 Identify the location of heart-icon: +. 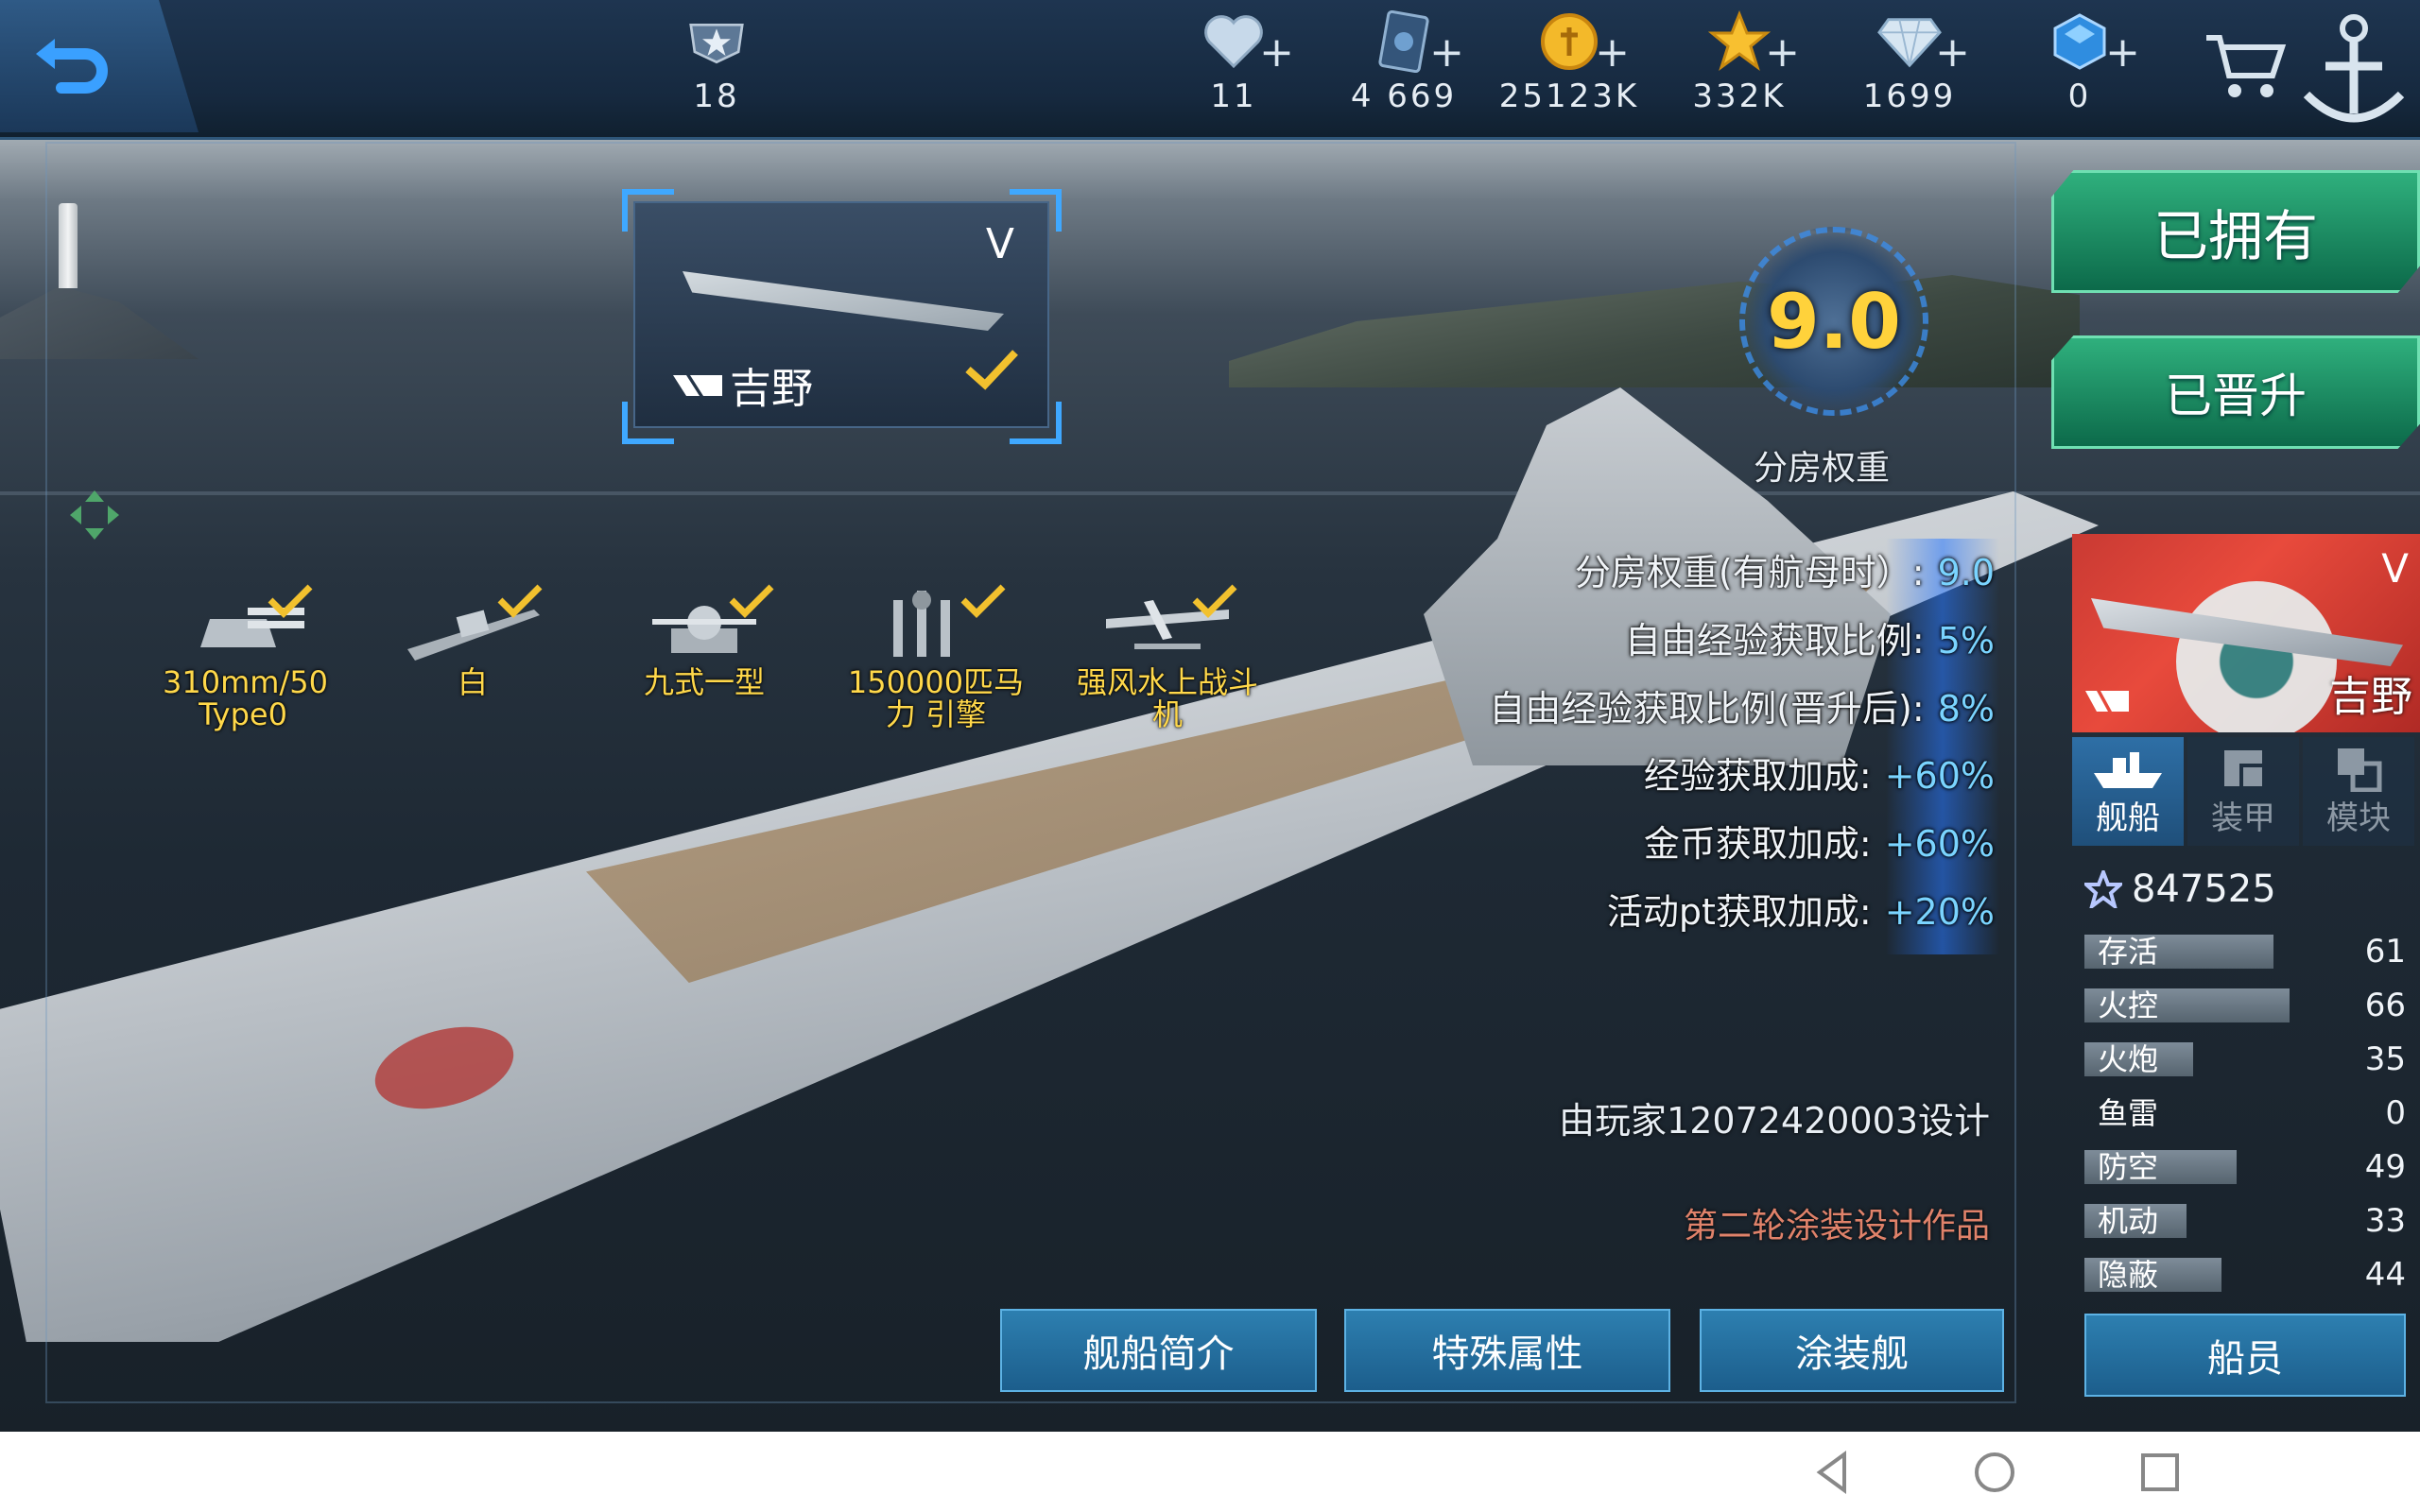
(1247, 41).